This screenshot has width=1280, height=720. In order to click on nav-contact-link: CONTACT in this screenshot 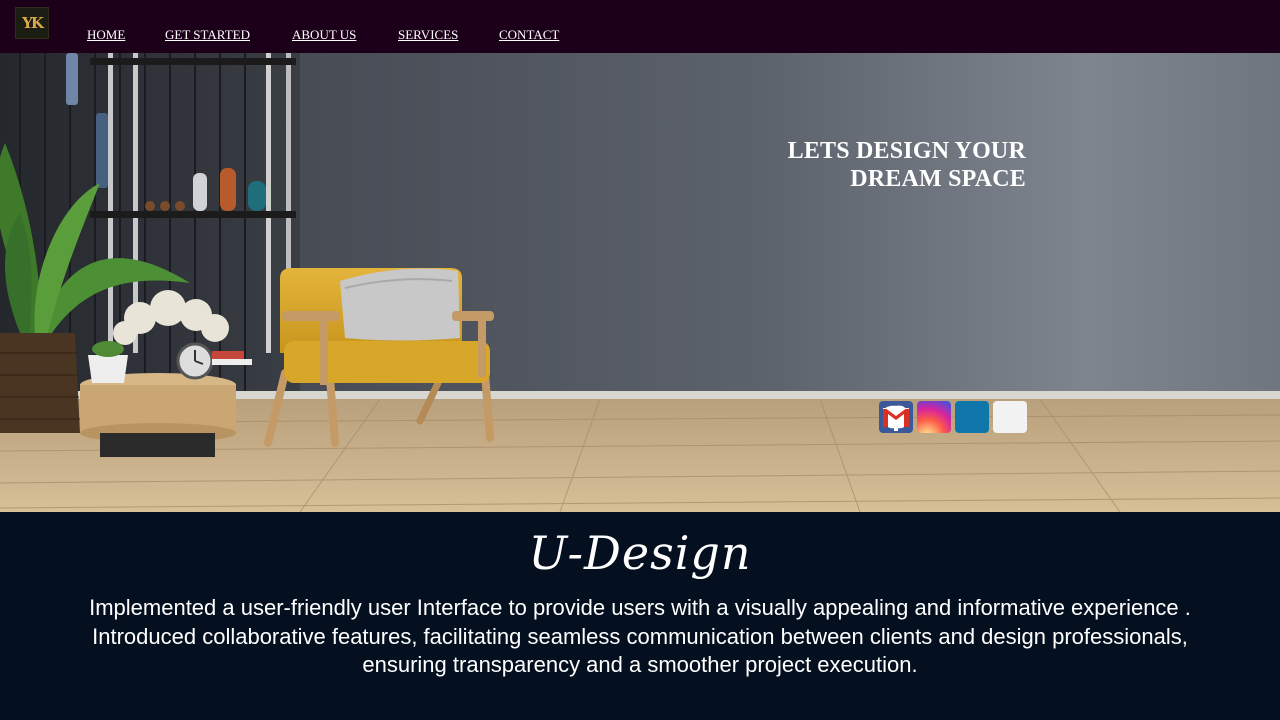, I will do `click(529, 35)`.